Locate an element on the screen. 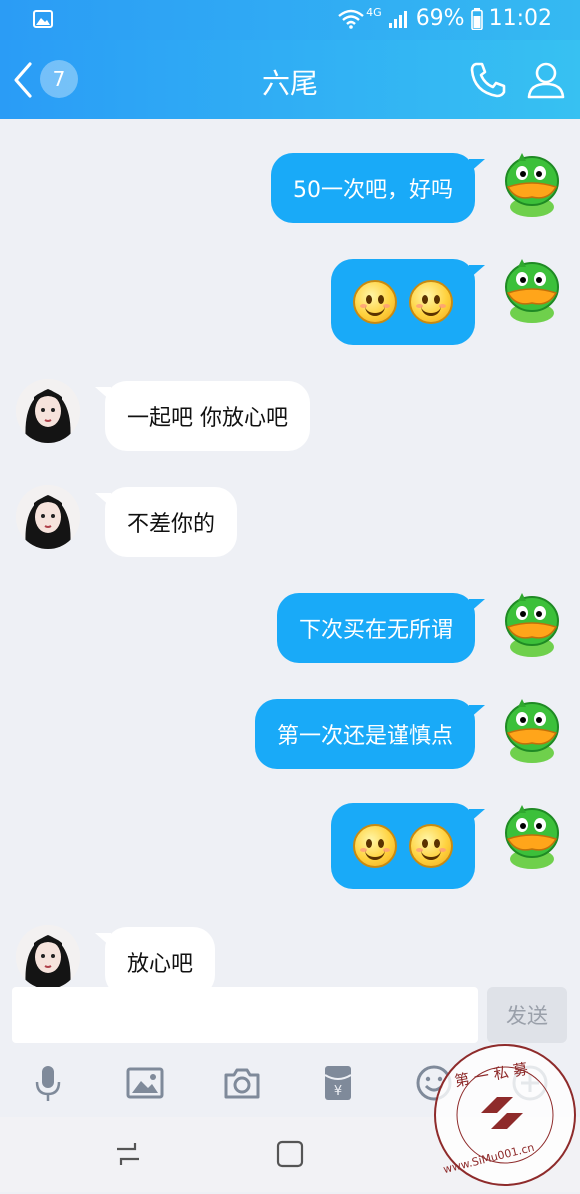  incoming-message-bubble: 不差你的 is located at coordinates (166, 522).